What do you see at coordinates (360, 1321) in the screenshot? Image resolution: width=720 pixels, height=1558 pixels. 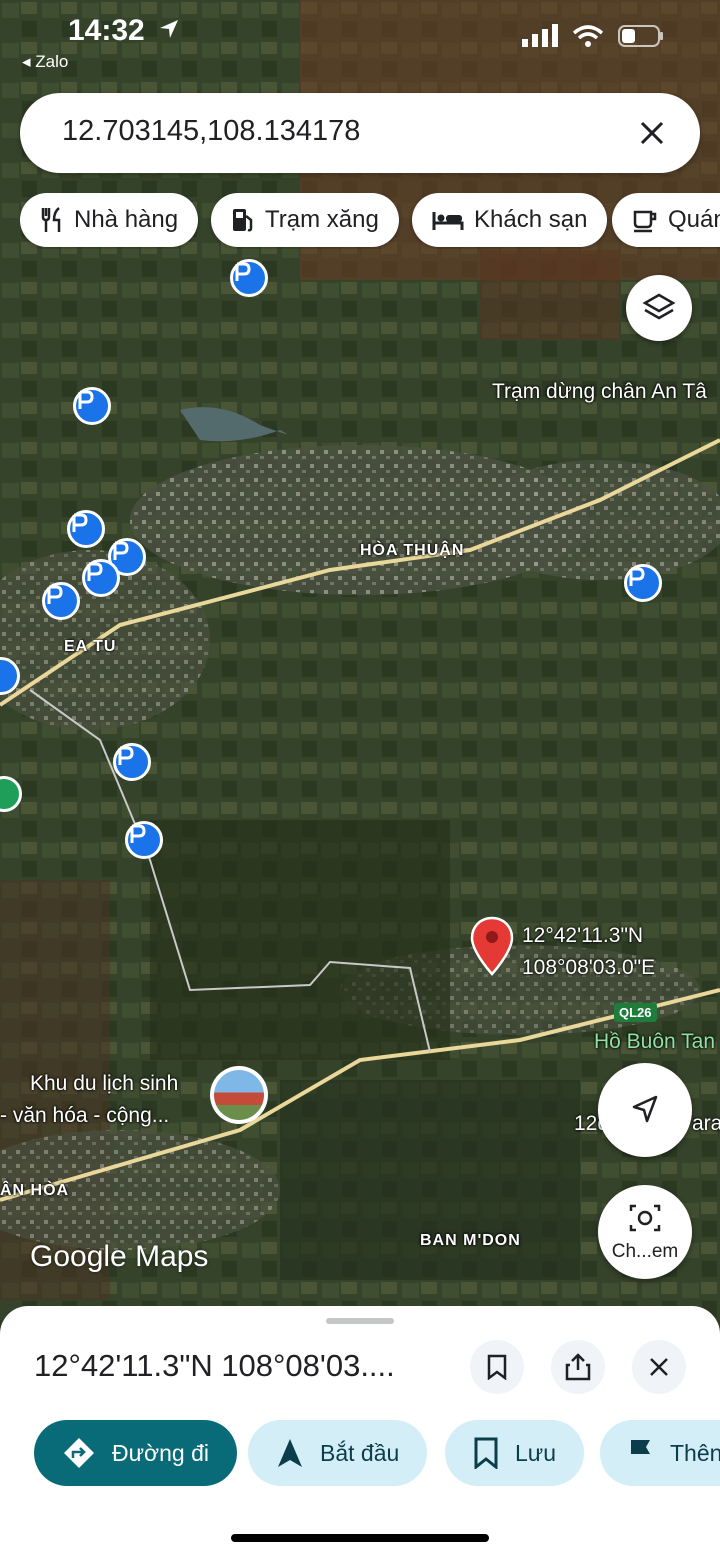 I see `drag-handle` at bounding box center [360, 1321].